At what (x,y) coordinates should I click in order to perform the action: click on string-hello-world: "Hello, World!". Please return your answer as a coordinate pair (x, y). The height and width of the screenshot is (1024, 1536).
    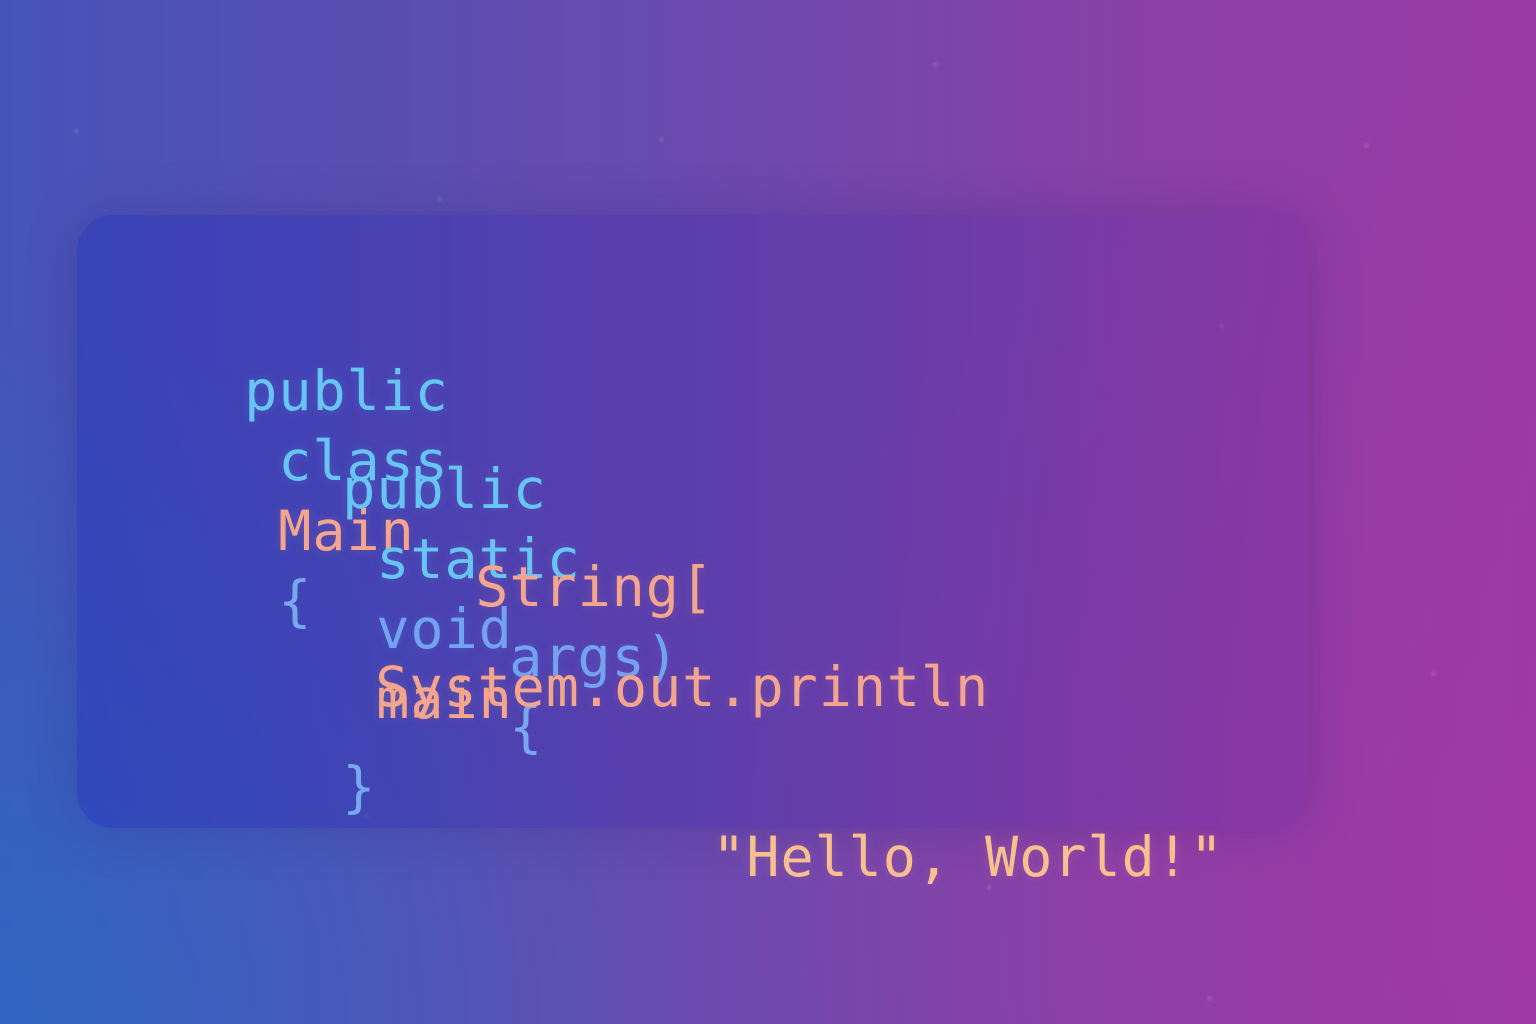
    Looking at the image, I should click on (968, 857).